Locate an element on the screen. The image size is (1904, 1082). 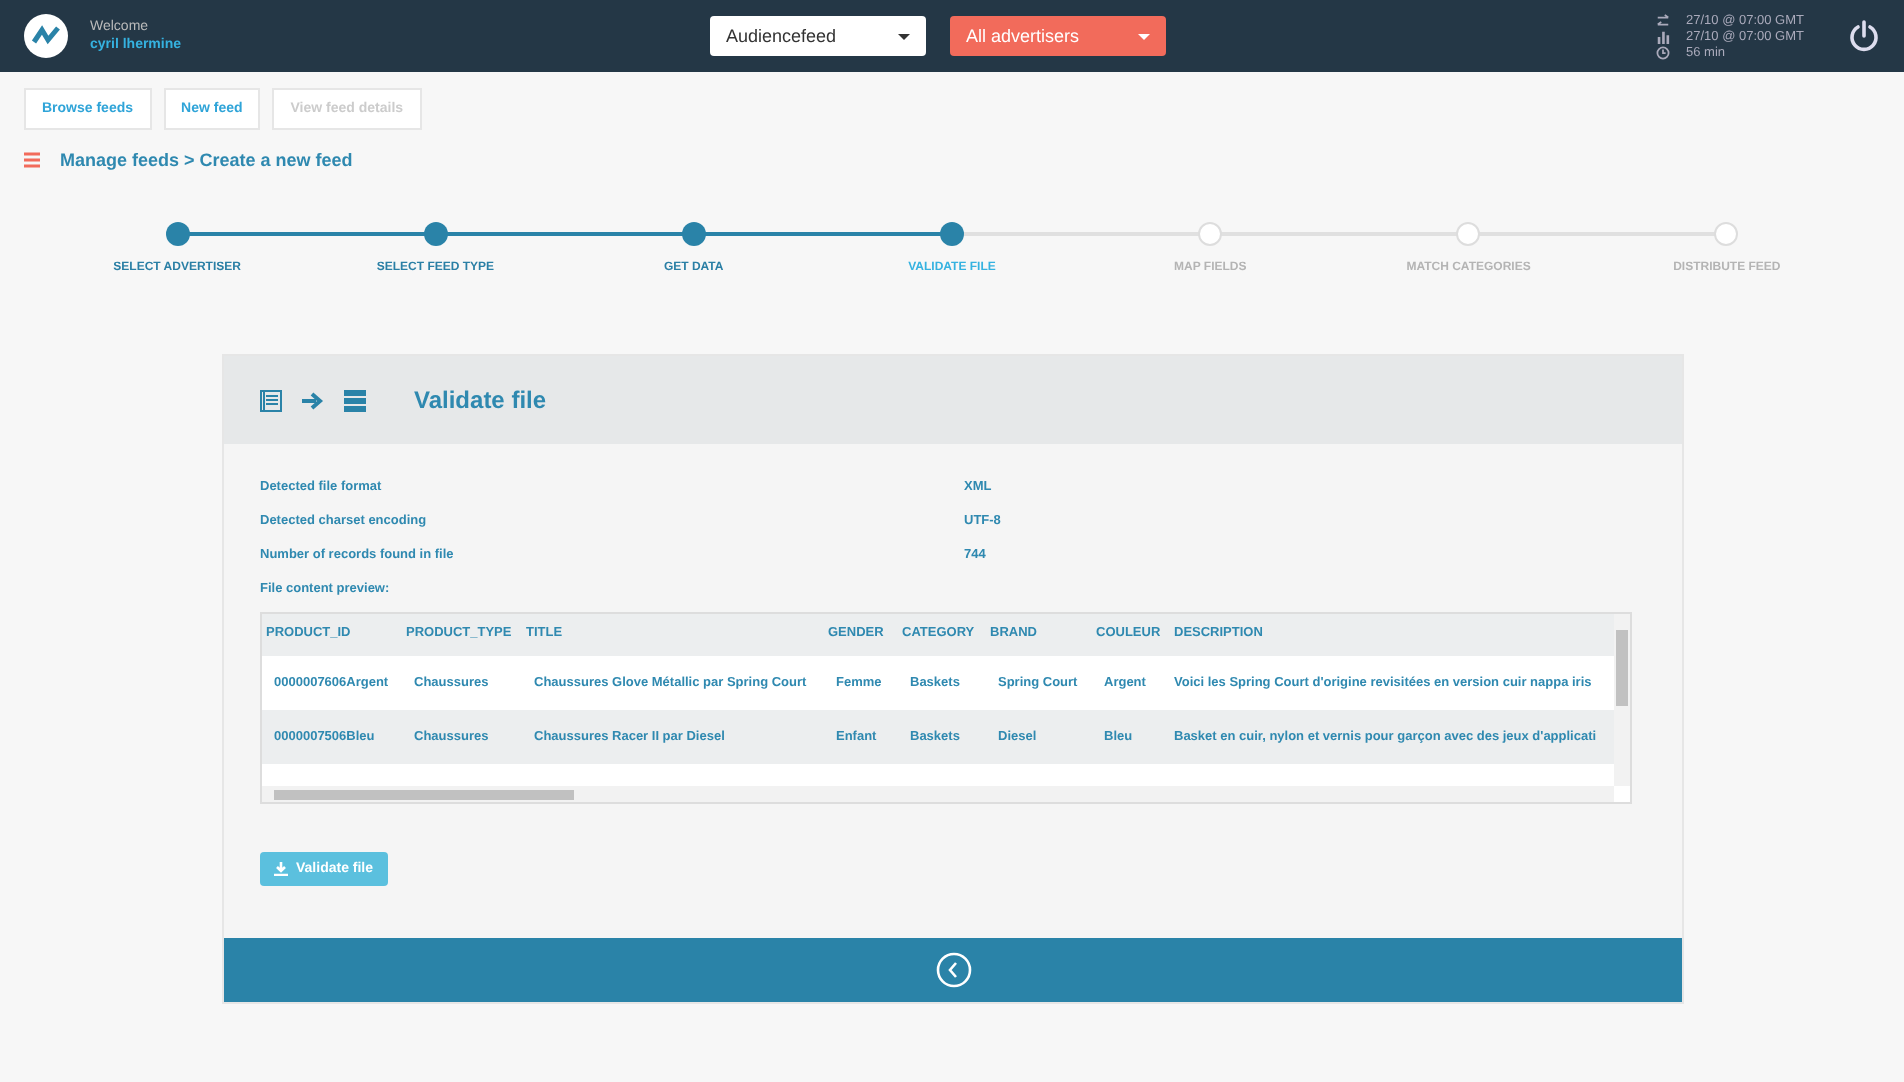
vertical-scrollbar is located at coordinates (1622, 700).